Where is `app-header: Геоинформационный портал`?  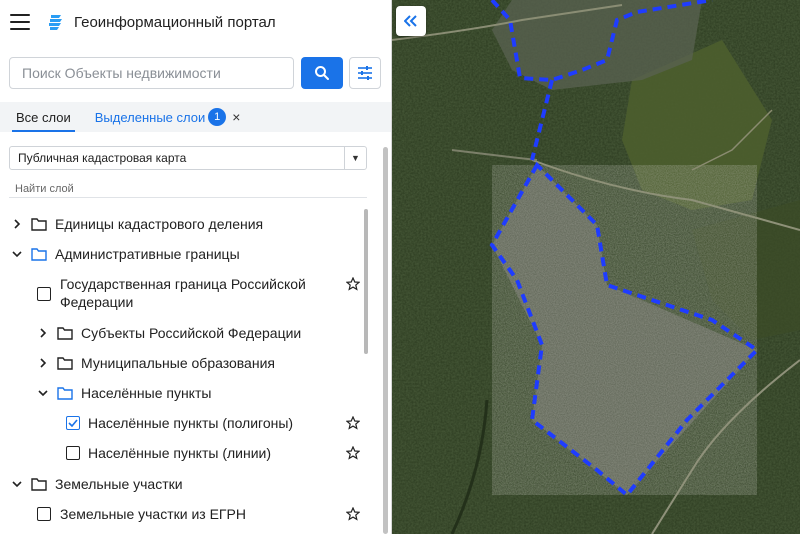
app-header: Геоинформационный портал is located at coordinates (196, 22).